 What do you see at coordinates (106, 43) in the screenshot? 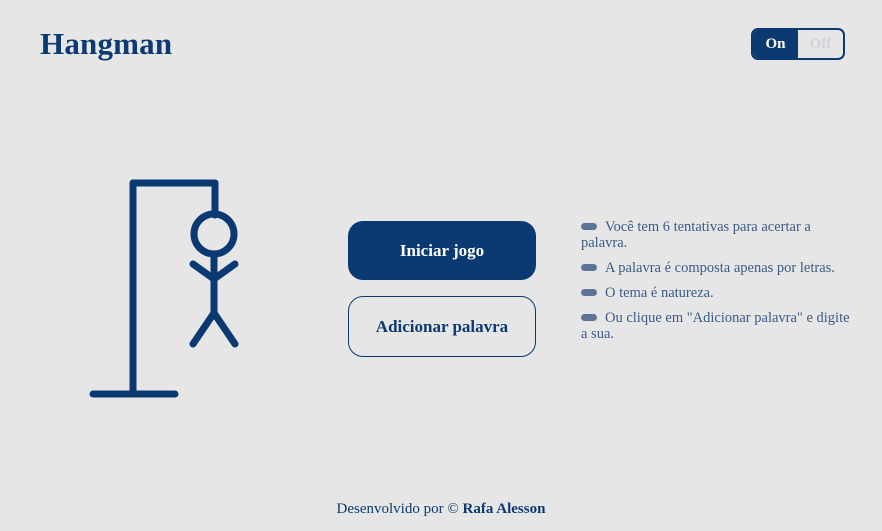
I see `page-title: Hangman` at bounding box center [106, 43].